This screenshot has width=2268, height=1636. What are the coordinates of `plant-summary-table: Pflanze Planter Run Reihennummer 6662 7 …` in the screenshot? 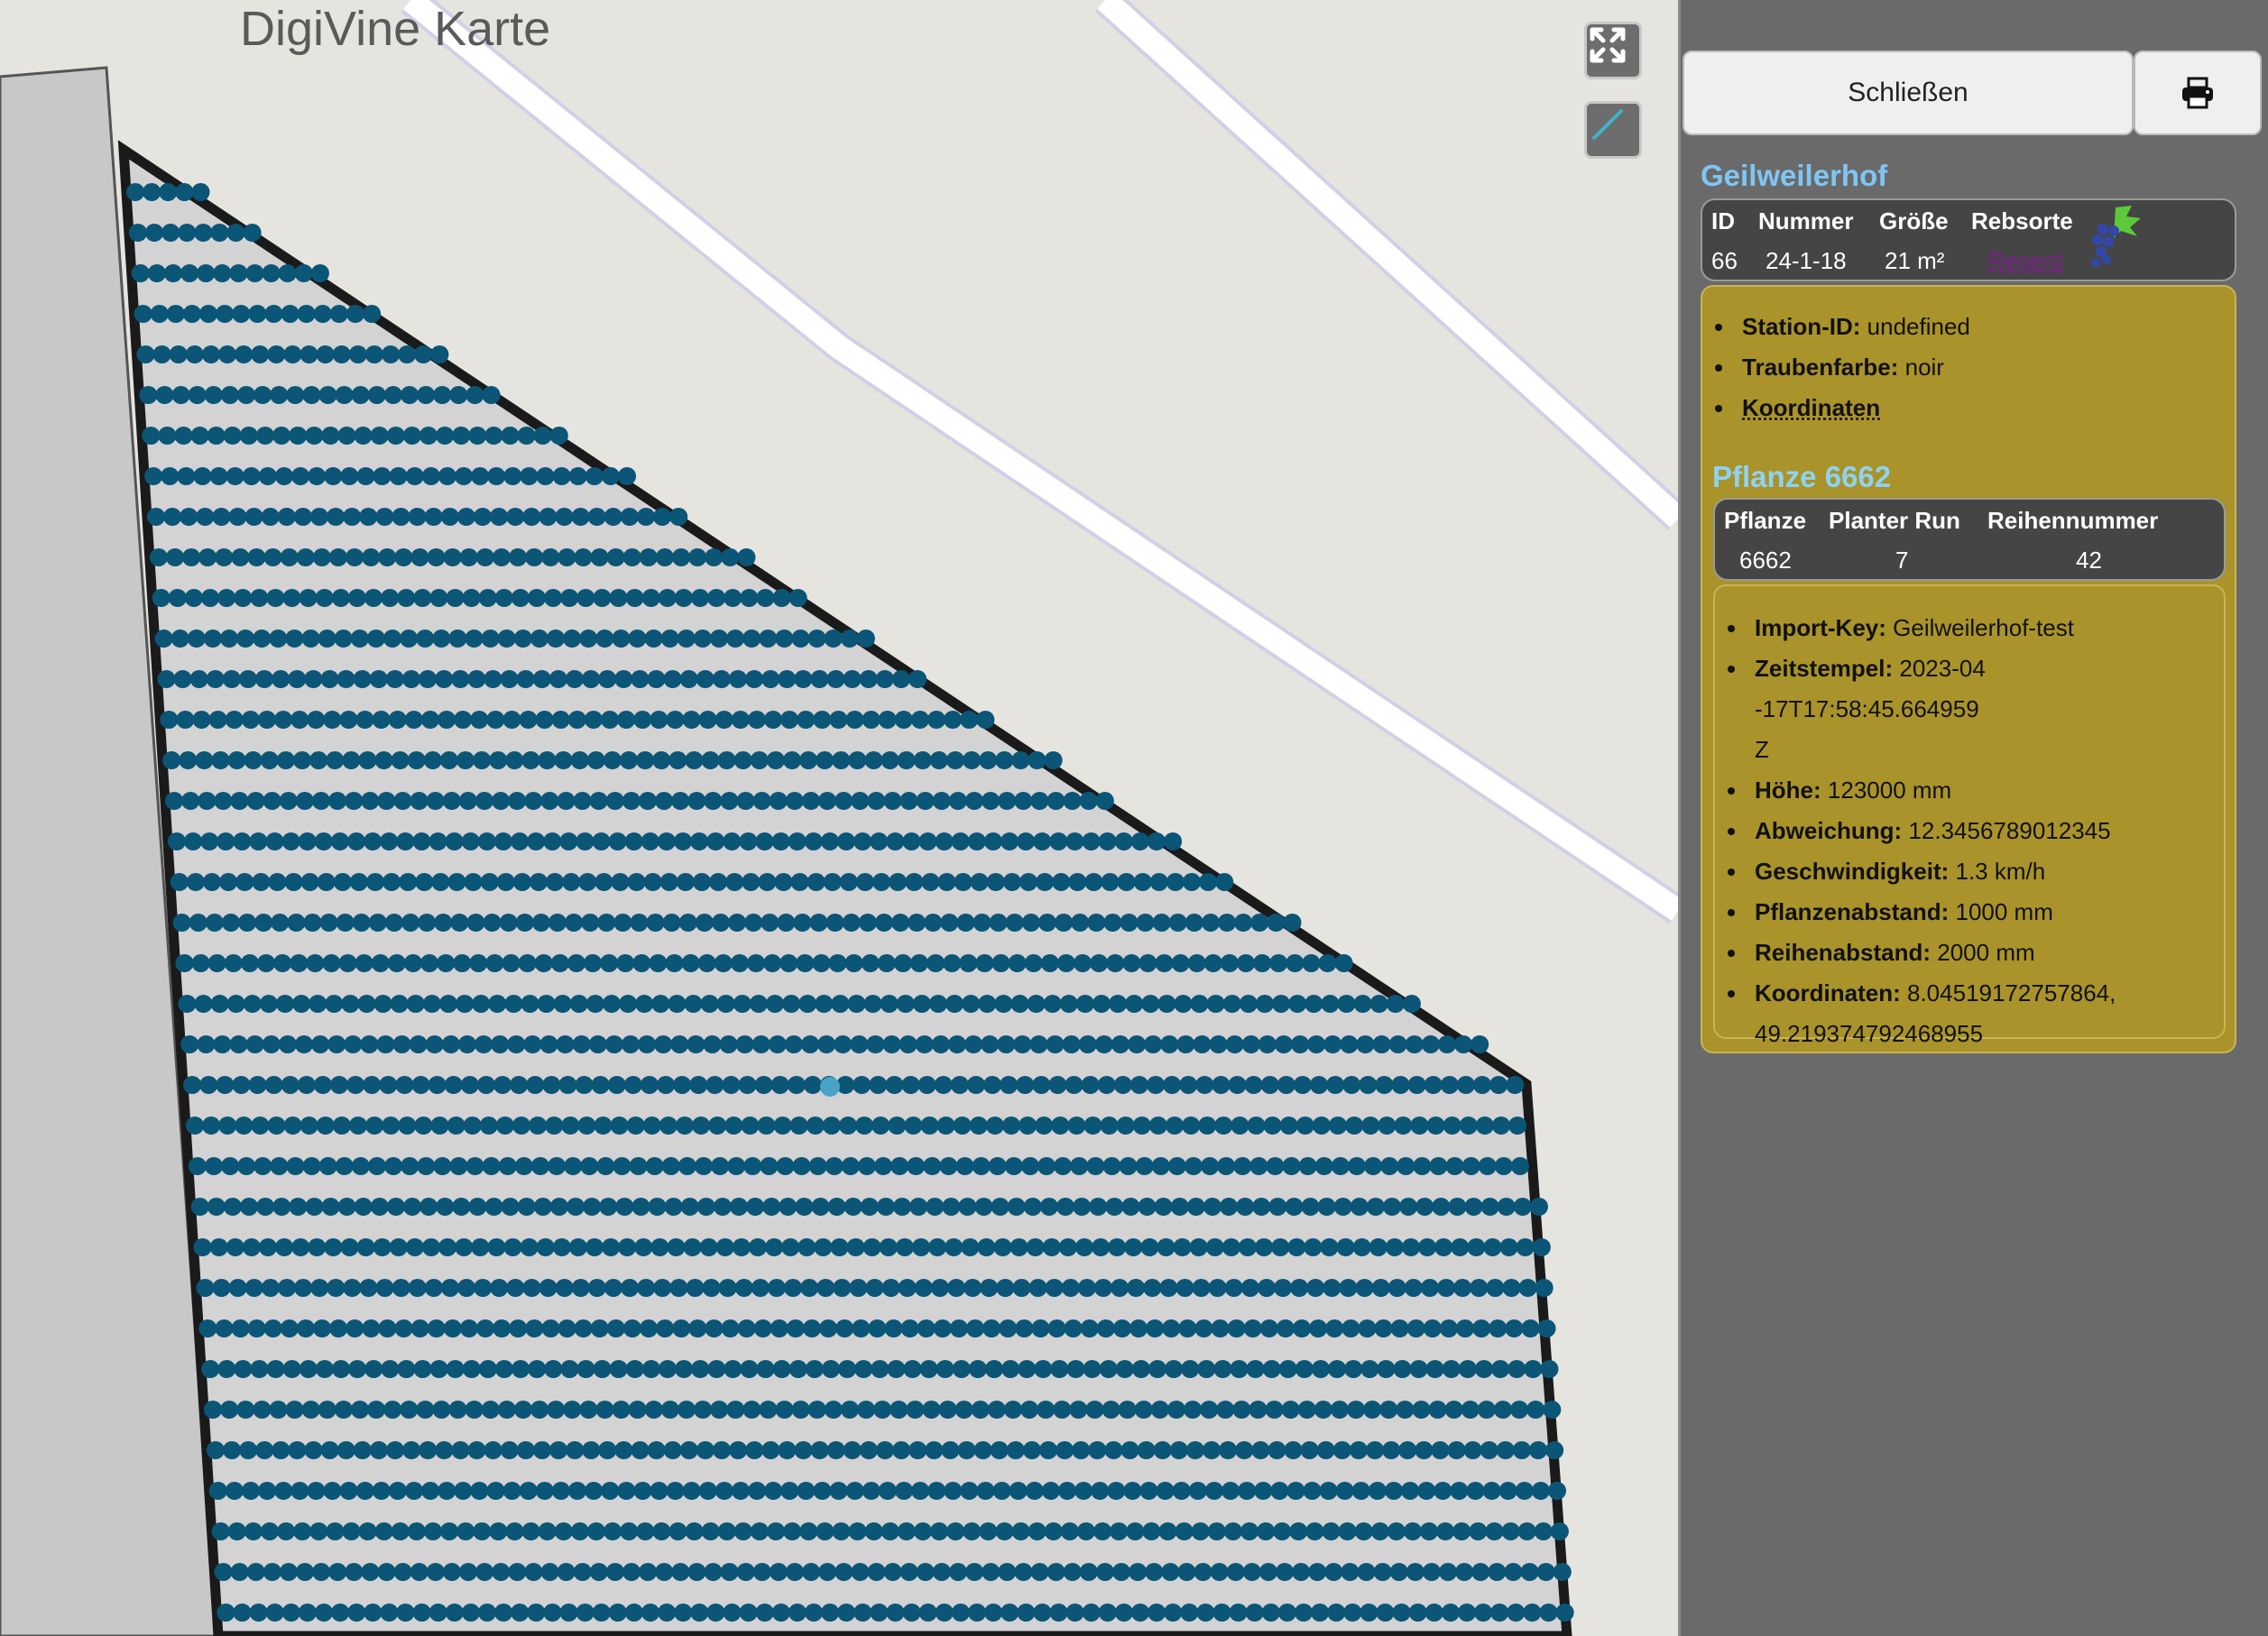 It's located at (1969, 539).